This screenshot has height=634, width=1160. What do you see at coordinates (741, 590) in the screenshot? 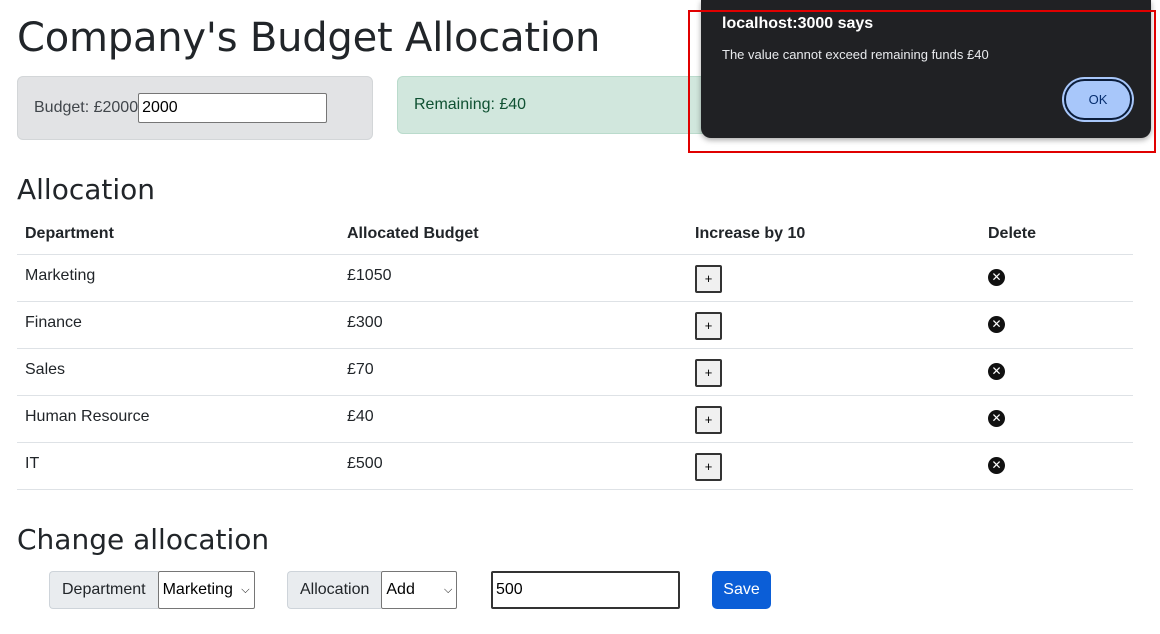
I see `save-button: Save` at bounding box center [741, 590].